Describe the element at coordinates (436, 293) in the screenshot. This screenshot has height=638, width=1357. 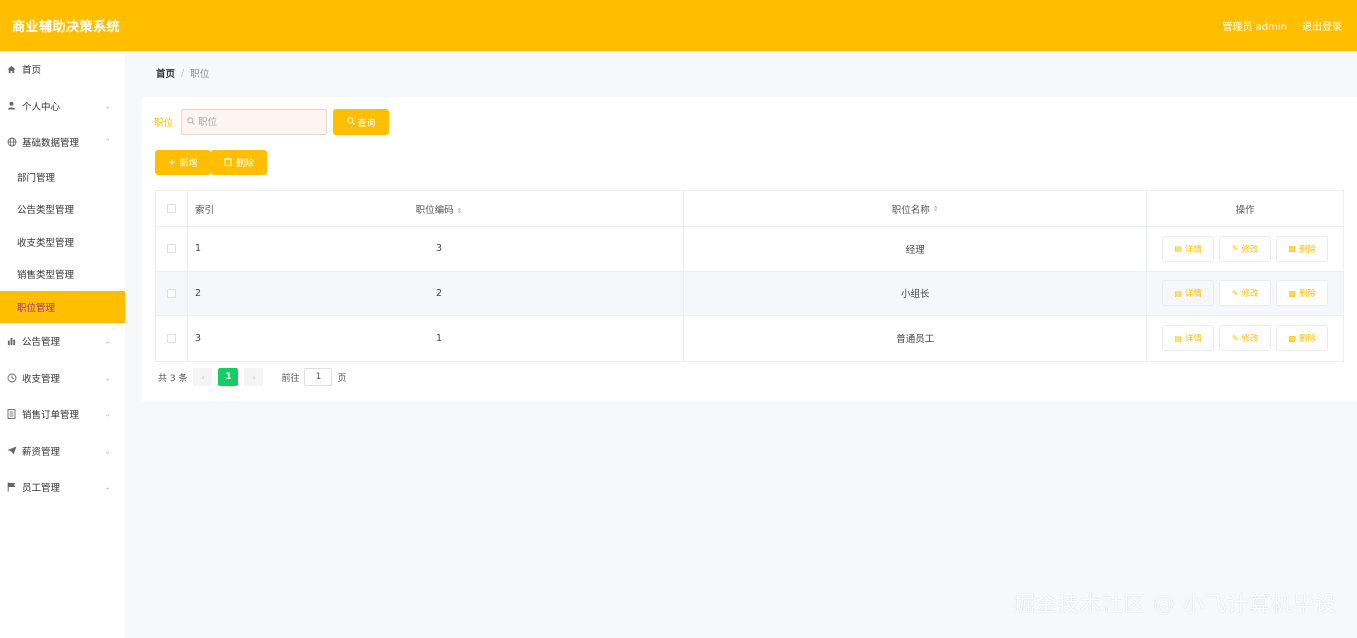
I see `row-index-code-cell: 2 2` at that location.